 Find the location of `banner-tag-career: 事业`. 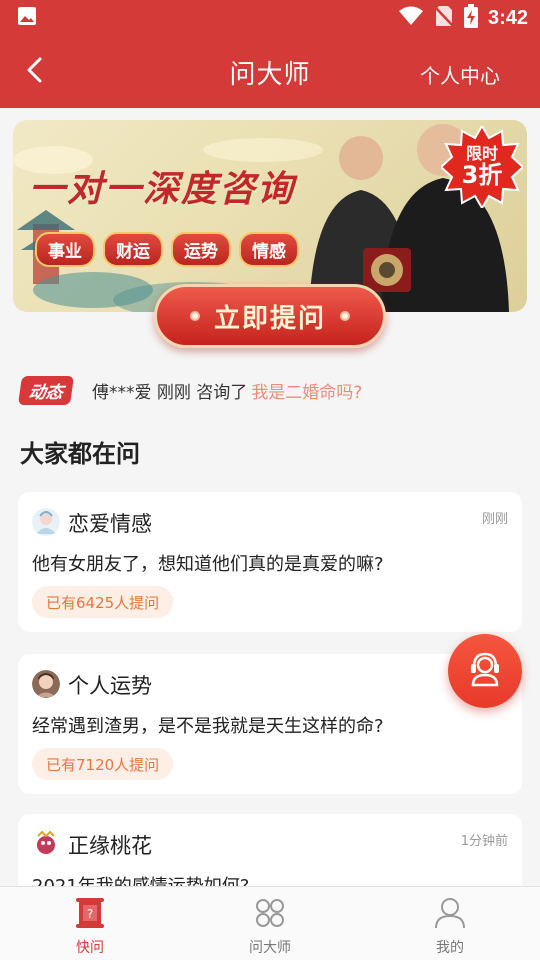

banner-tag-career: 事业 is located at coordinates (65, 249).